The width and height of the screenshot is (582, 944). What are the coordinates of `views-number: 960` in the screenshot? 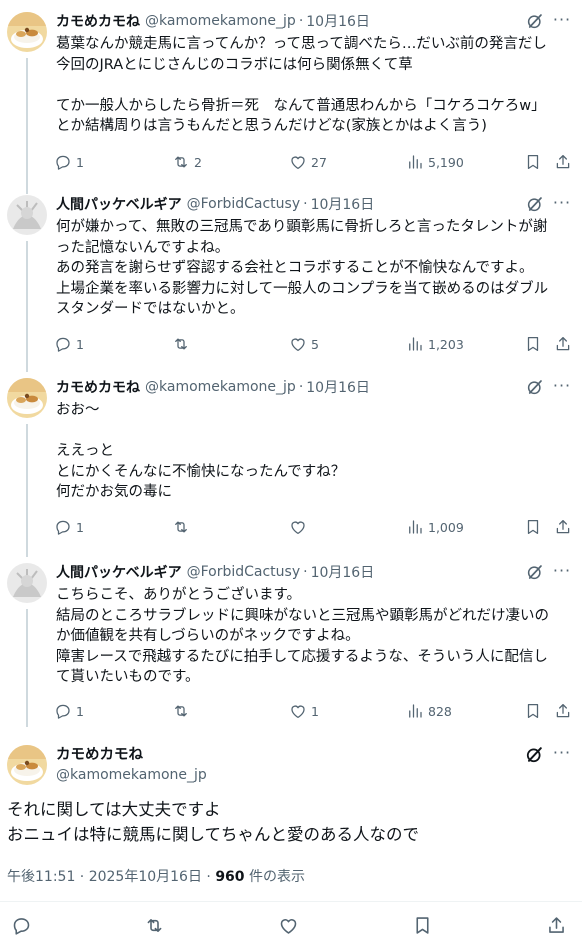 It's located at (230, 877).